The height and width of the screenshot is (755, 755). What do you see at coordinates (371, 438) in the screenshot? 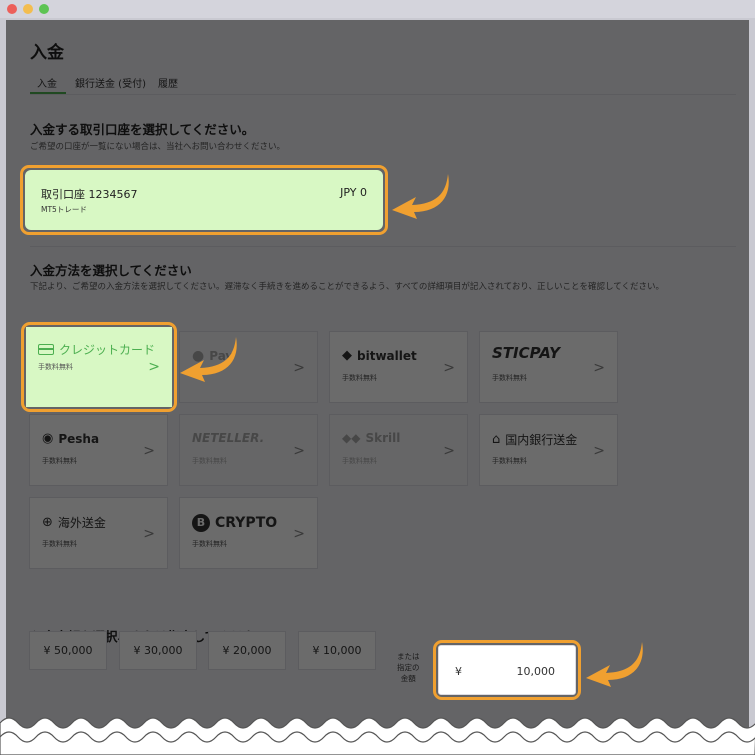
I see `method-label: ◆◆ Skrill` at bounding box center [371, 438].